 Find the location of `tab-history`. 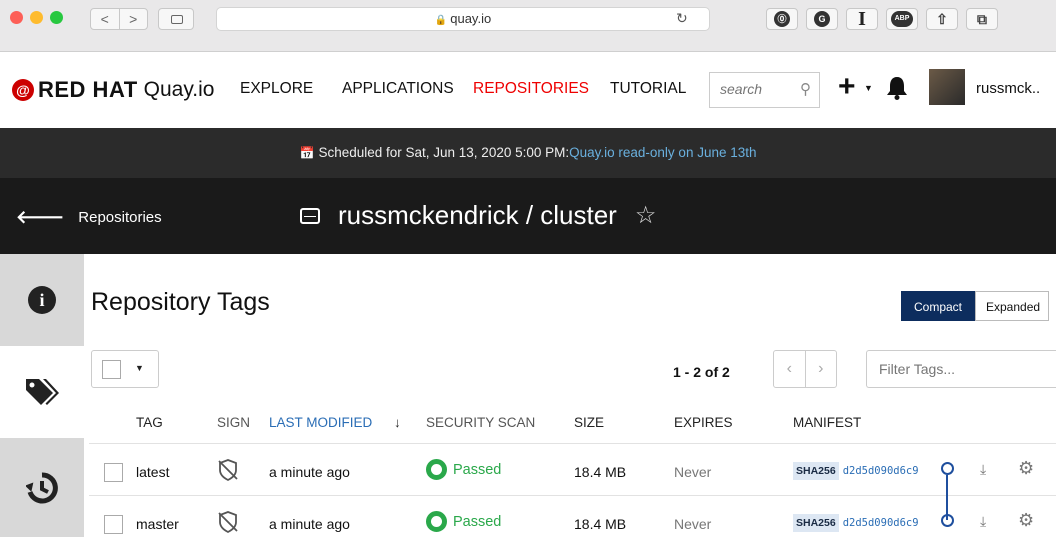

tab-history is located at coordinates (42, 487).